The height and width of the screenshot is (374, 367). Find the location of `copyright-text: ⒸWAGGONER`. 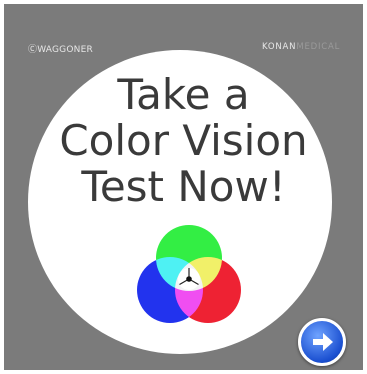

copyright-text: ⒸWAGGONER is located at coordinates (60, 50).